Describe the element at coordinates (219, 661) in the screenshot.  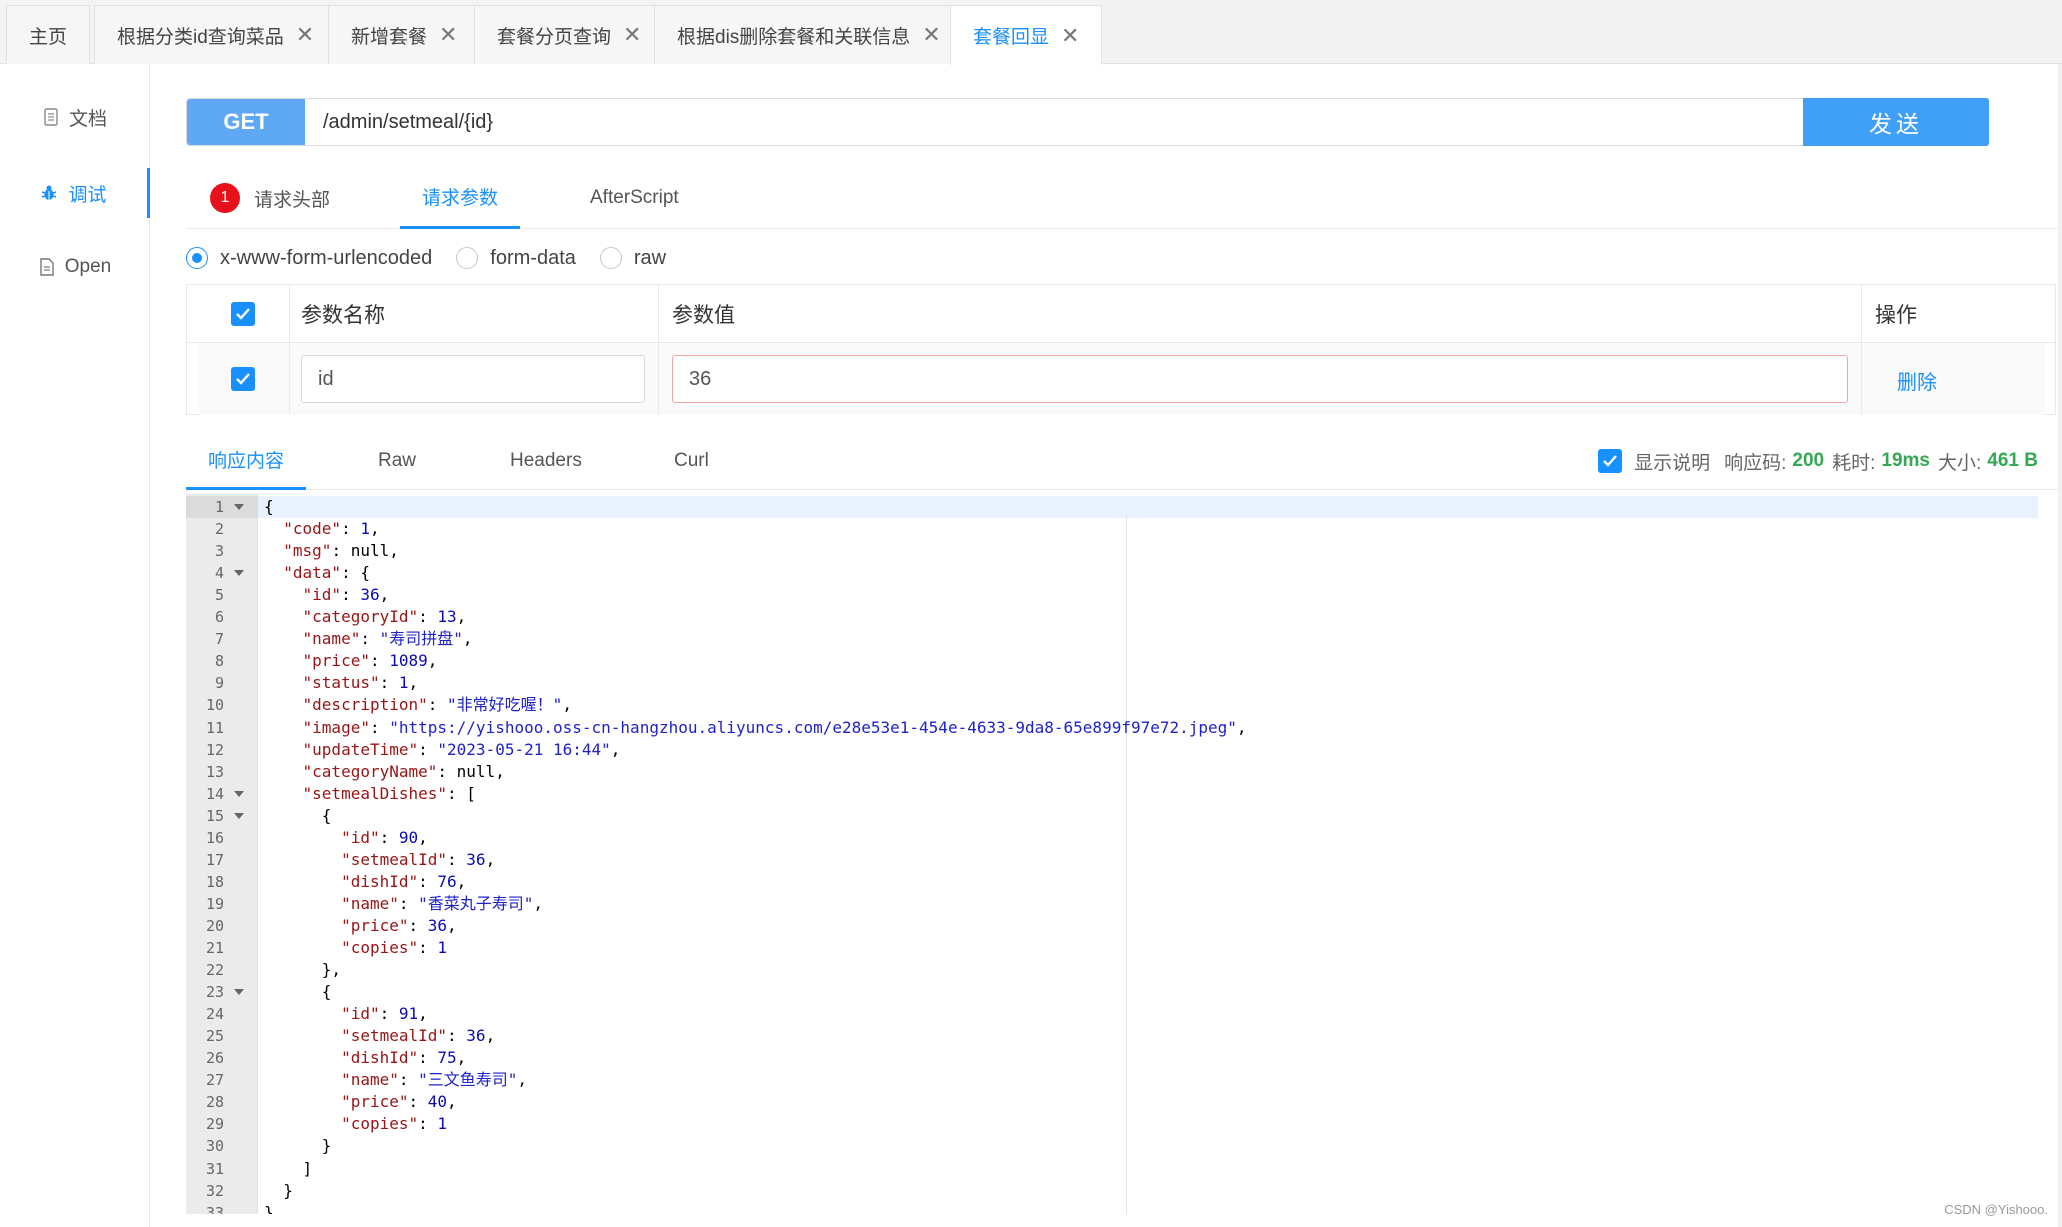
I see `line-number: 8` at that location.